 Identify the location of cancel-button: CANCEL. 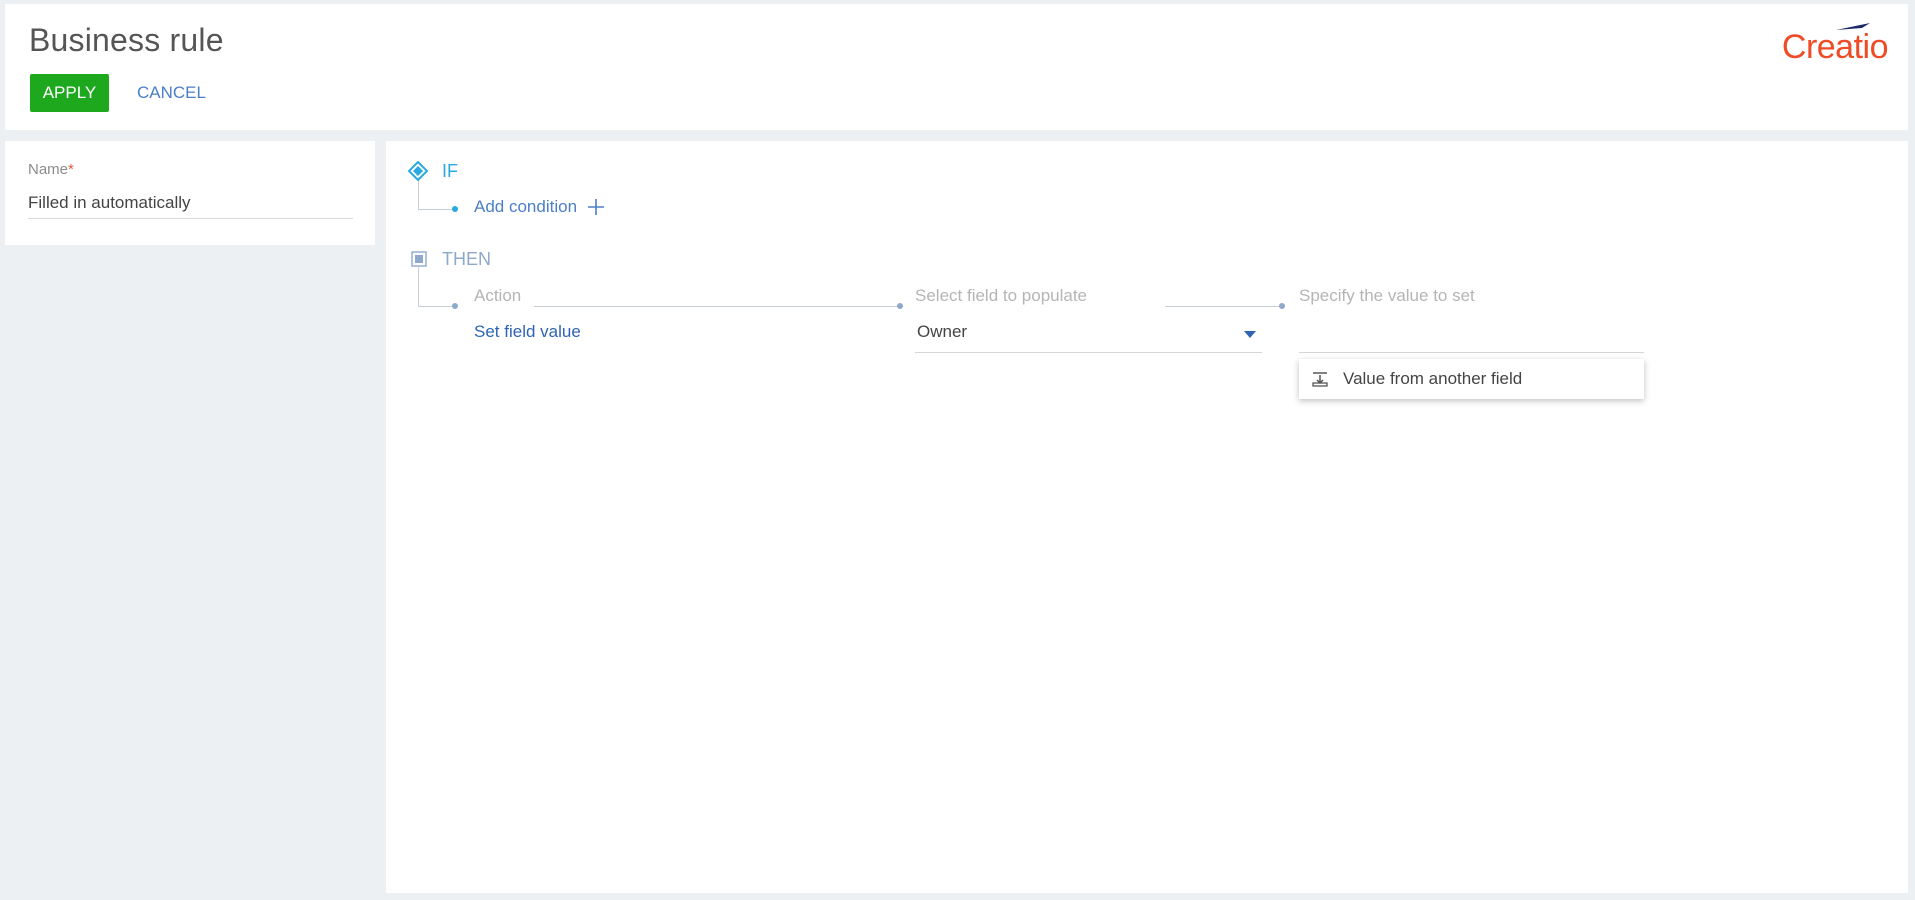
(171, 93).